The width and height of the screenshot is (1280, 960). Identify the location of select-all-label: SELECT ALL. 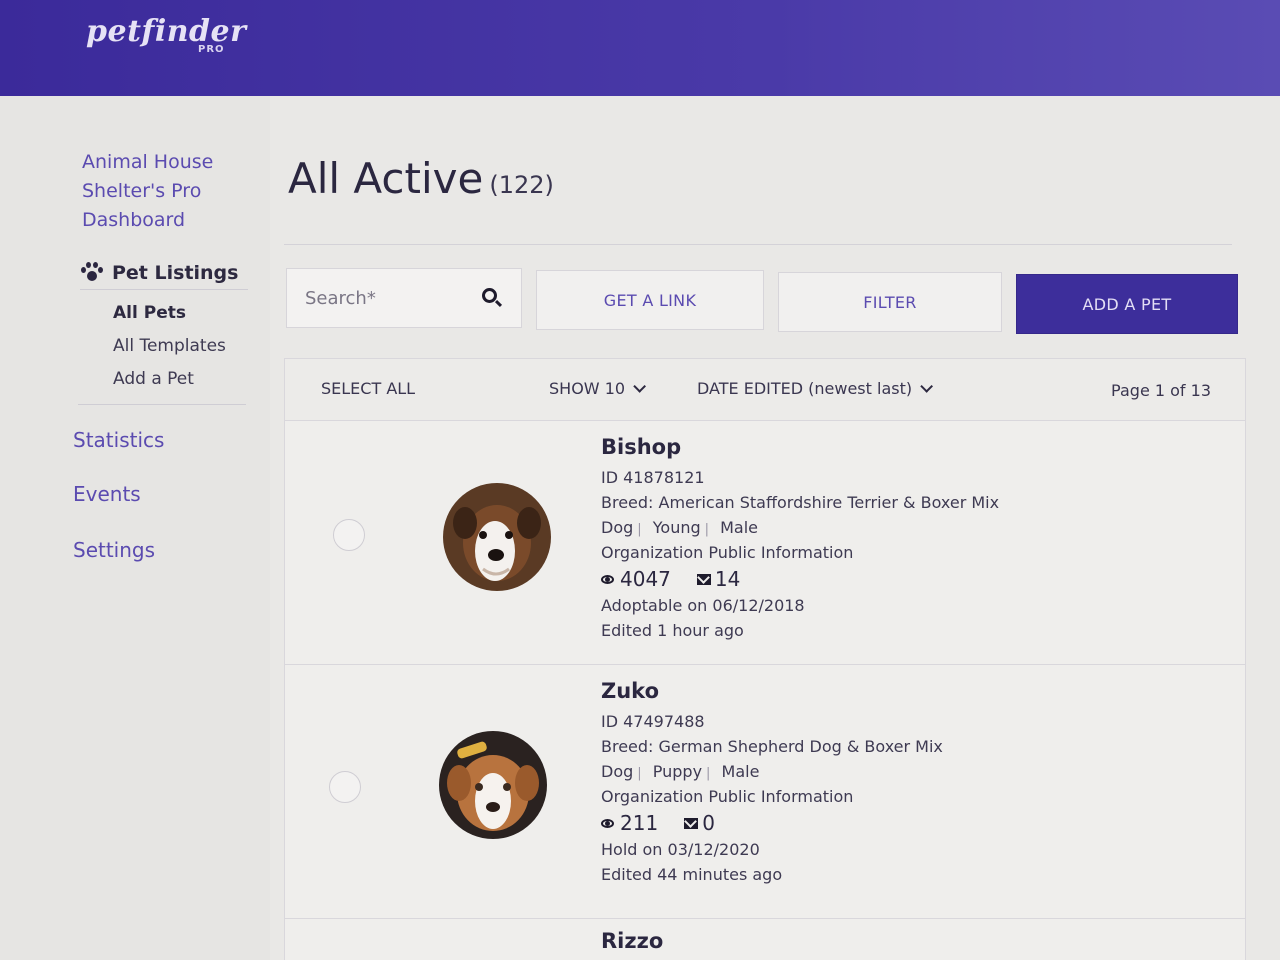
(368, 388).